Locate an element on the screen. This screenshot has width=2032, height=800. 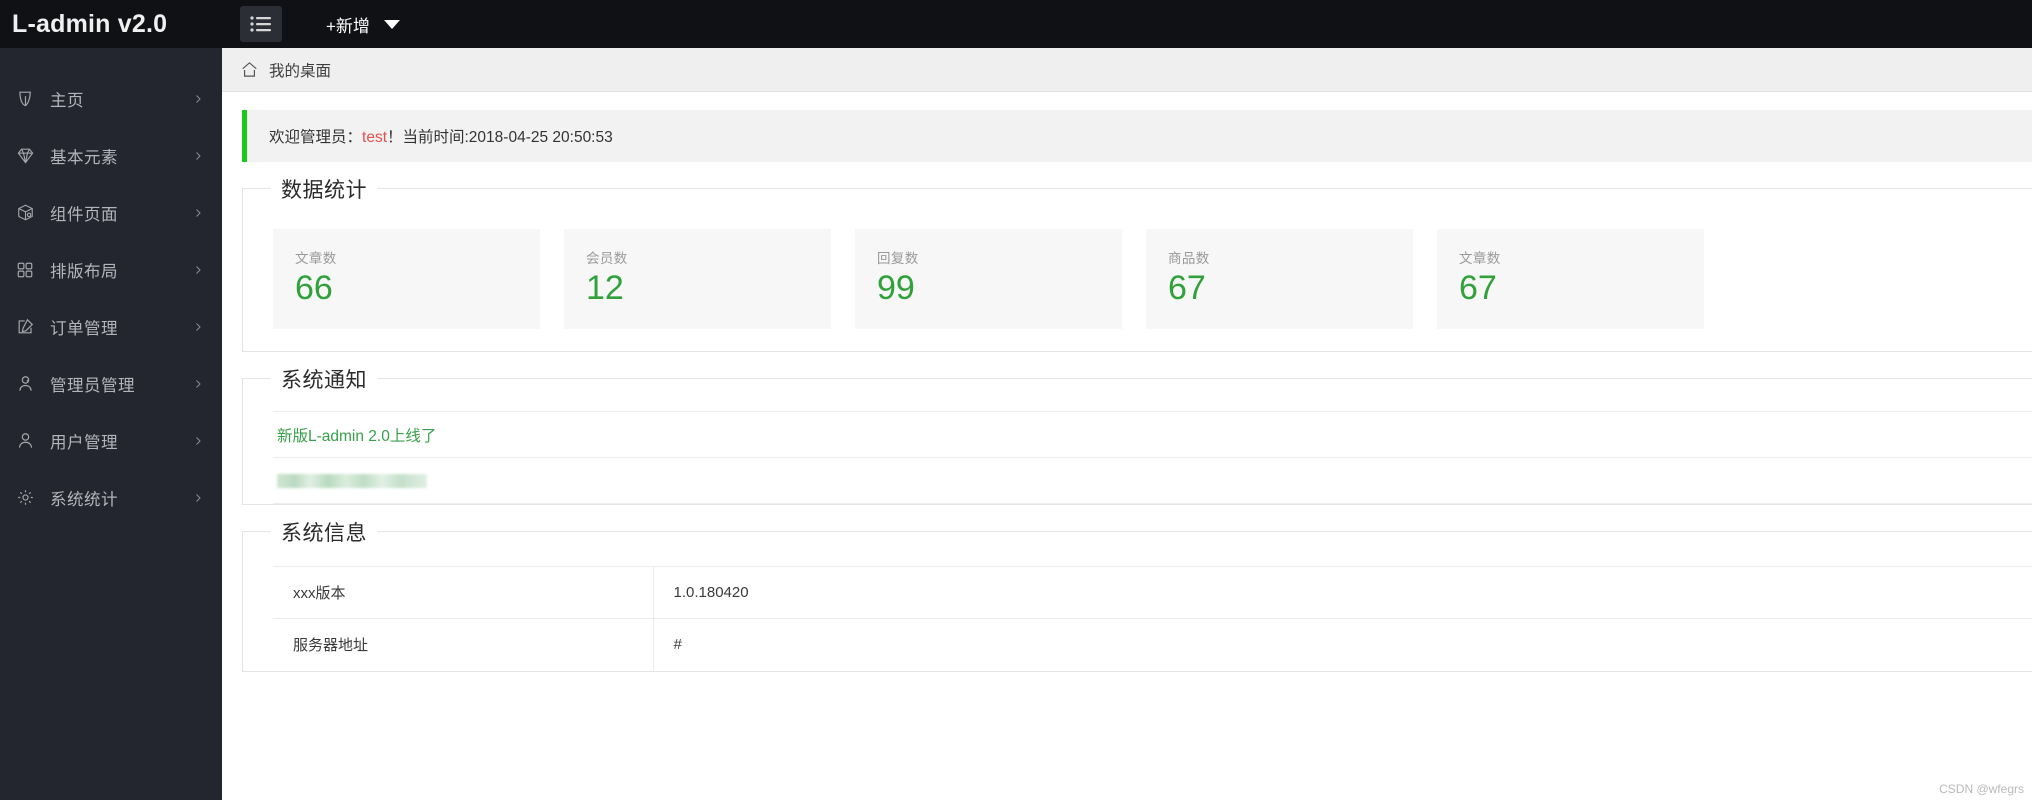
system-info-panel-title: 系统信息 is located at coordinates (324, 532).